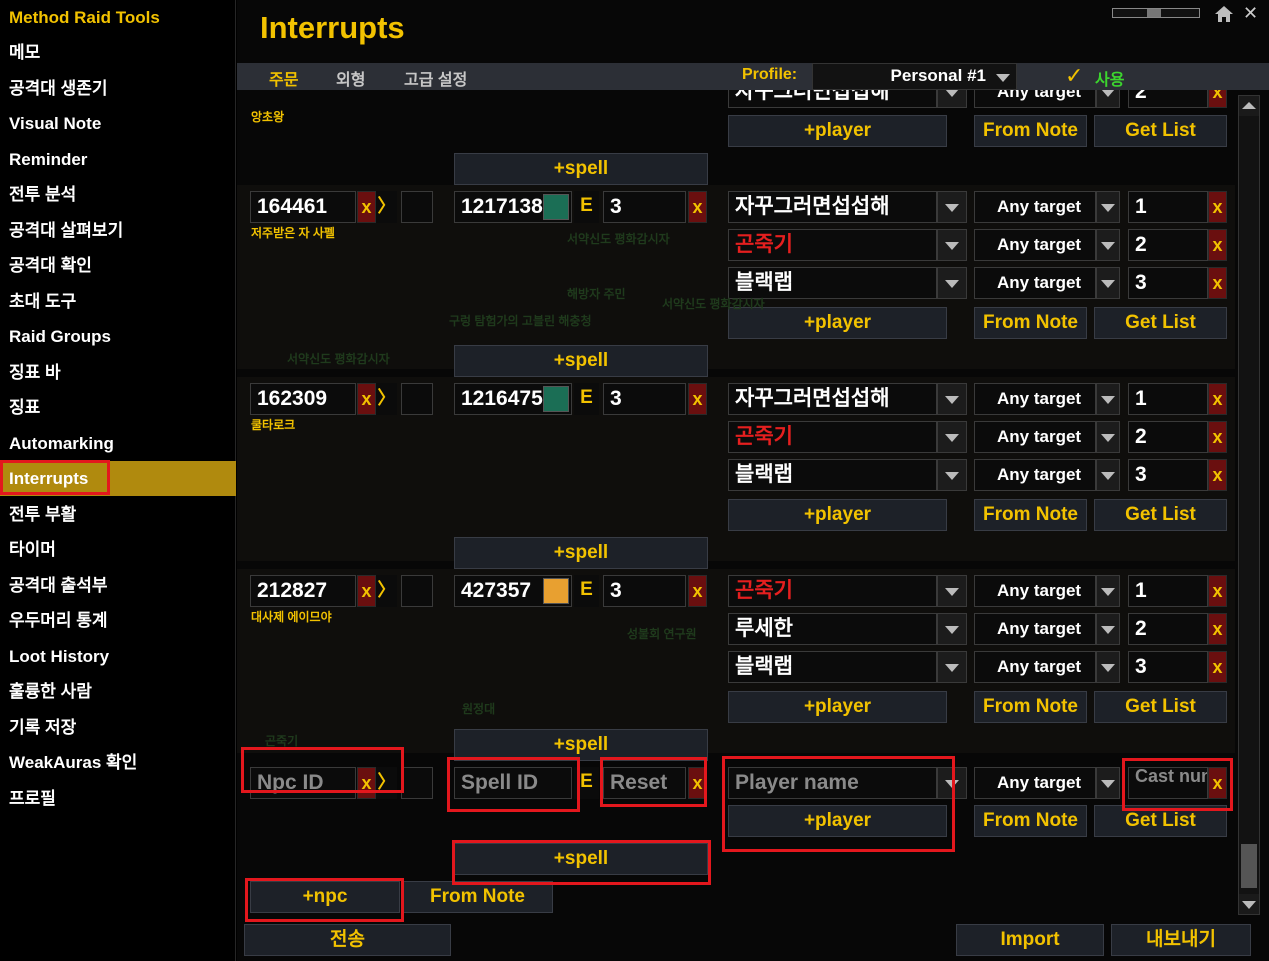 The image size is (1269, 961). Describe the element at coordinates (118, 514) in the screenshot. I see `sidebar-item: 전투 부활` at that location.